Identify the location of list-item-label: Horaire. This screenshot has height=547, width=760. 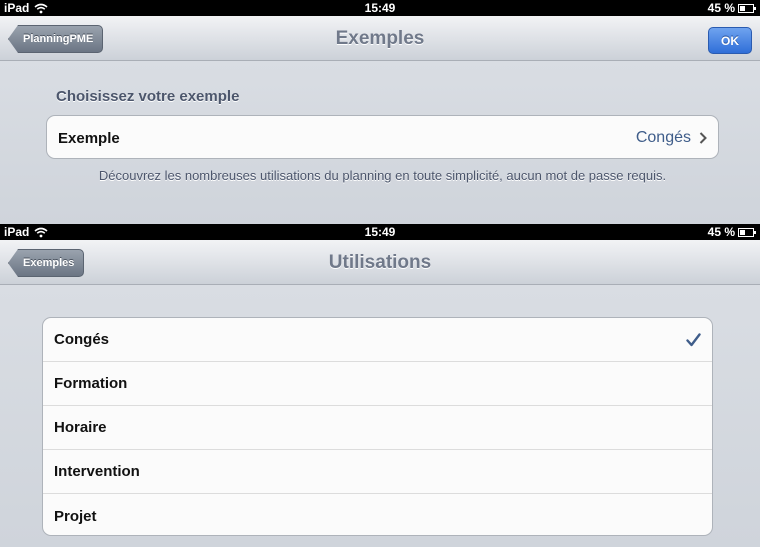
(80, 427).